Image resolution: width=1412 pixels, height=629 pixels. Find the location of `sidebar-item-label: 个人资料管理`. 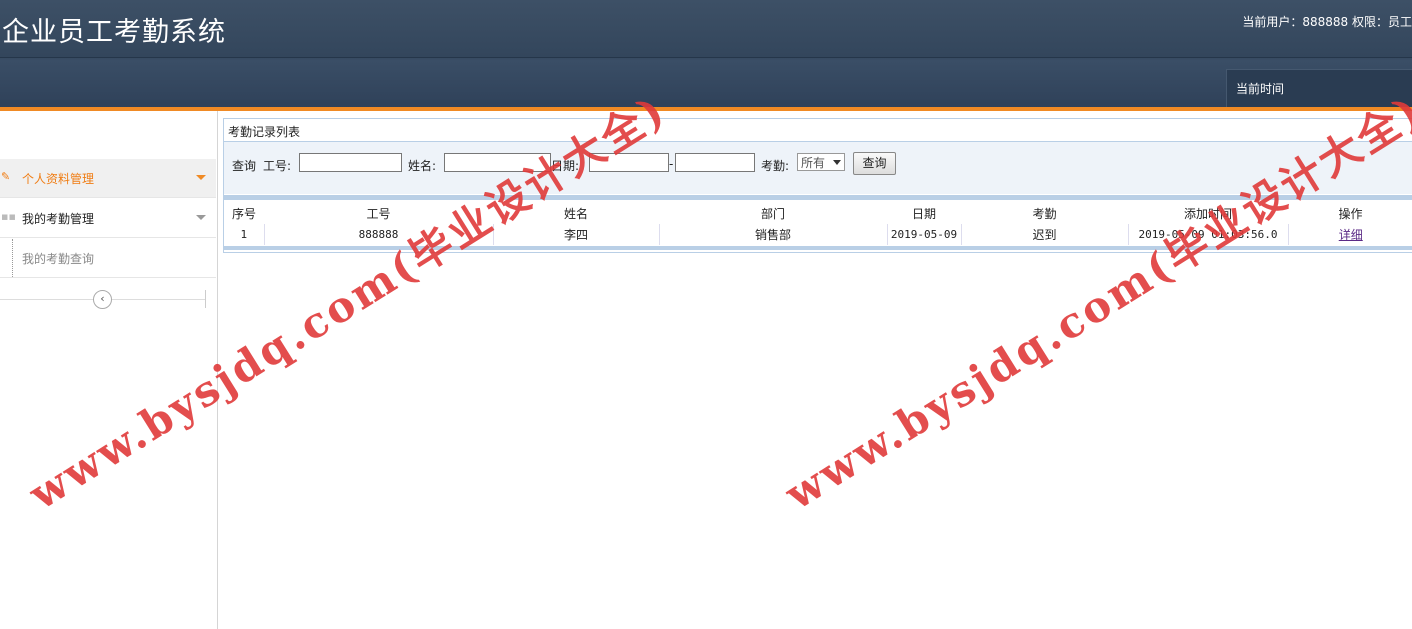

sidebar-item-label: 个人资料管理 is located at coordinates (58, 179).